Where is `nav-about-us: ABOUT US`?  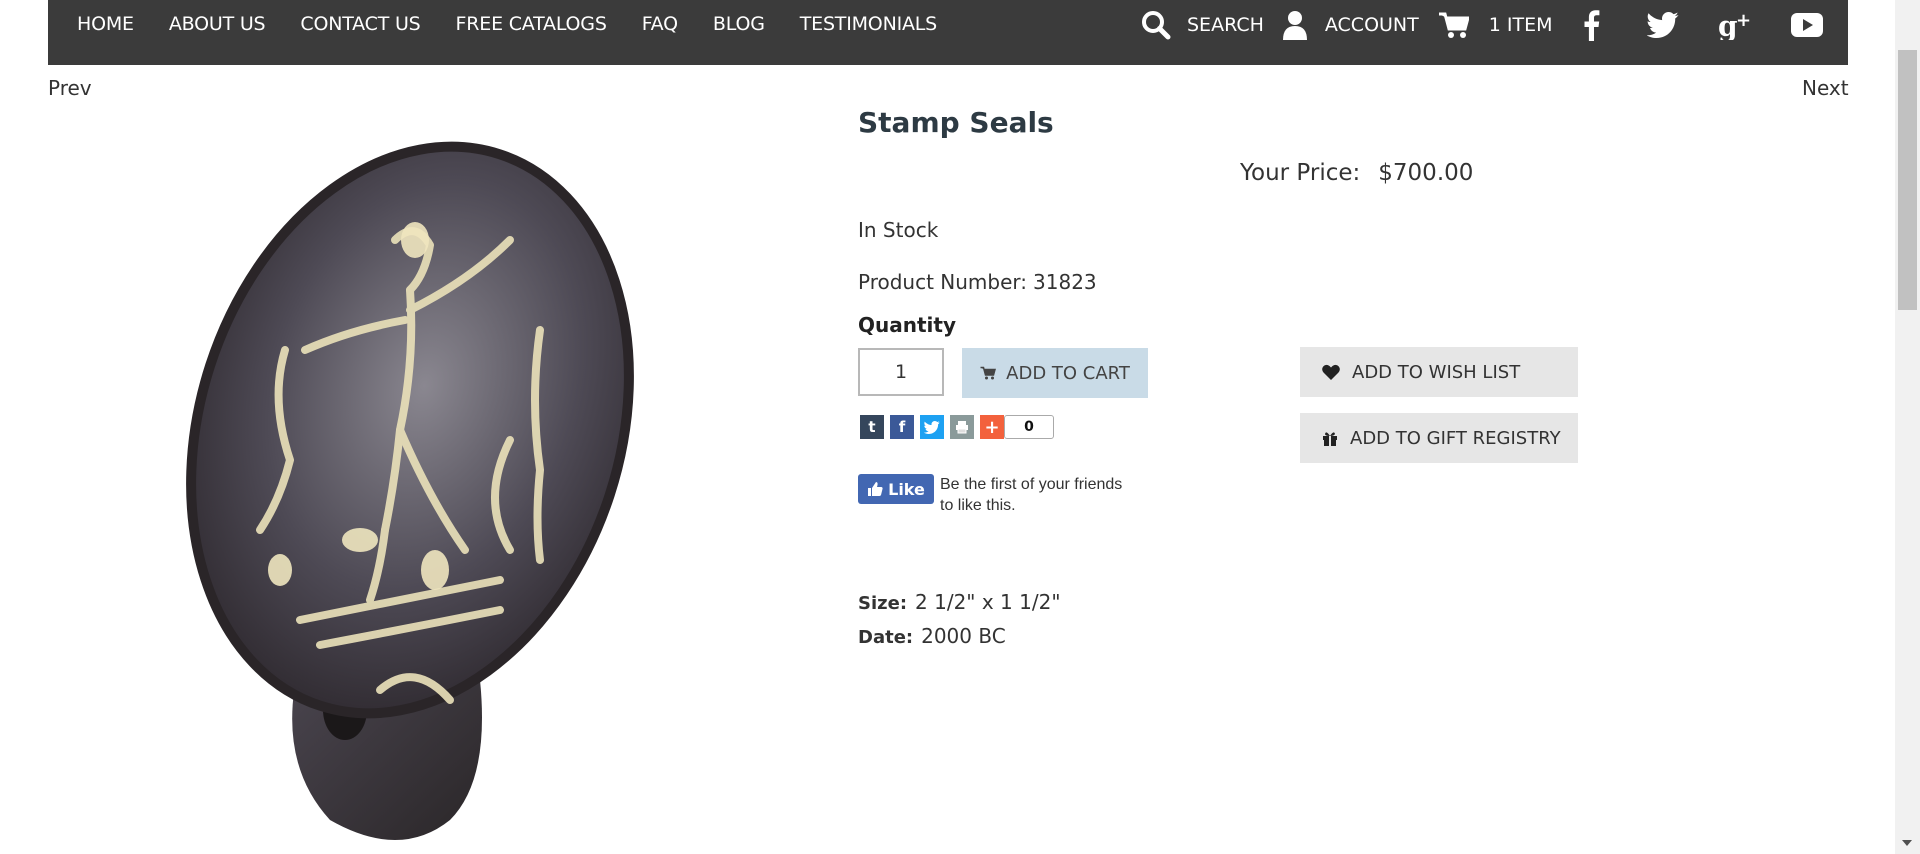
nav-about-us: ABOUT US is located at coordinates (217, 24).